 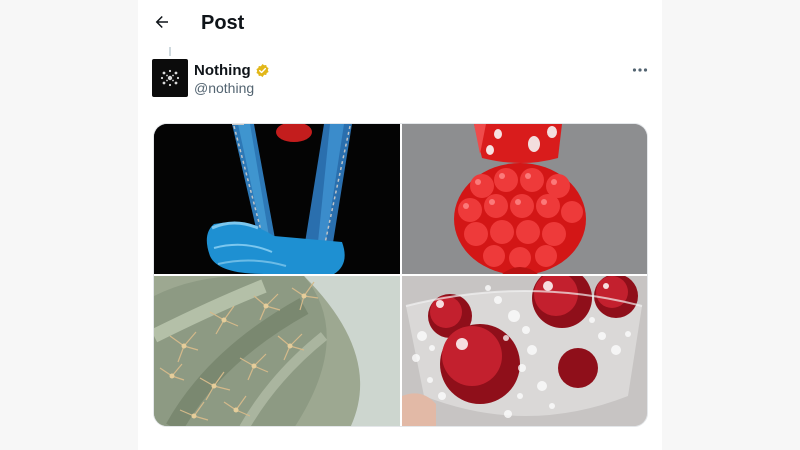 What do you see at coordinates (224, 88) in the screenshot?
I see `author-handle: @nothing` at bounding box center [224, 88].